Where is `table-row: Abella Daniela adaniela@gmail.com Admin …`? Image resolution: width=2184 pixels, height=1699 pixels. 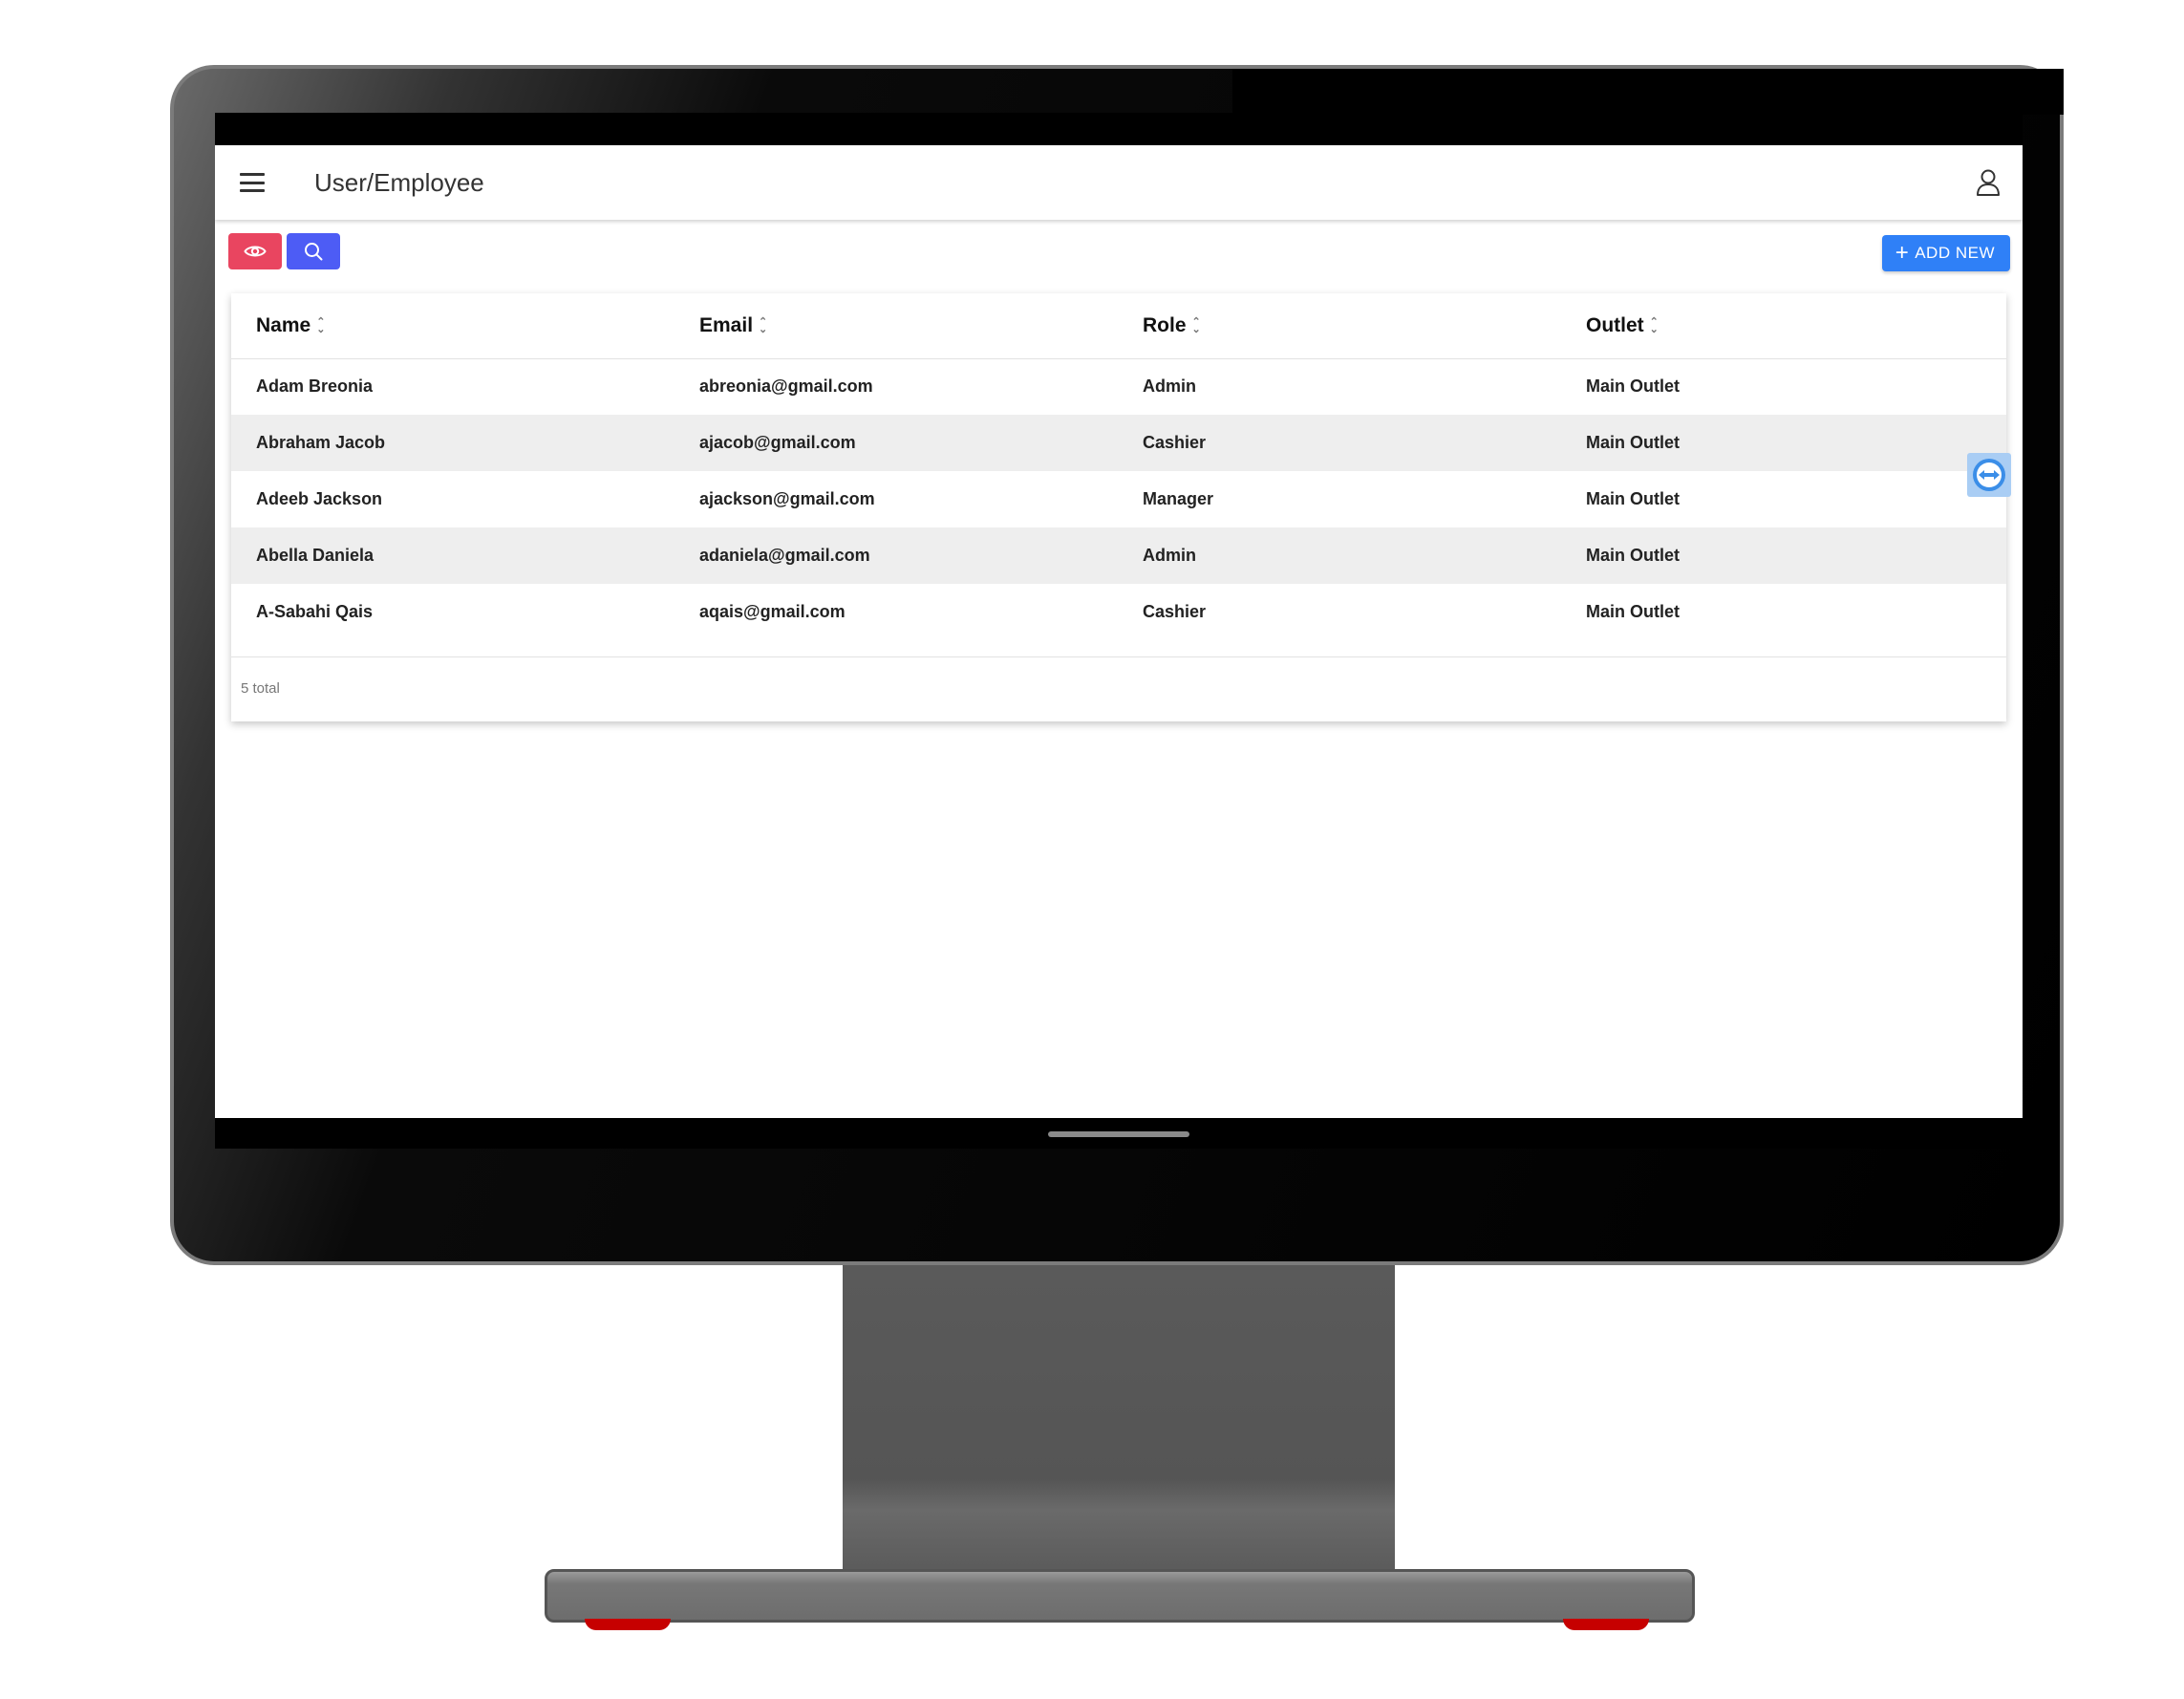 table-row: Abella Daniela adaniela@gmail.com Admin … is located at coordinates (1118, 555).